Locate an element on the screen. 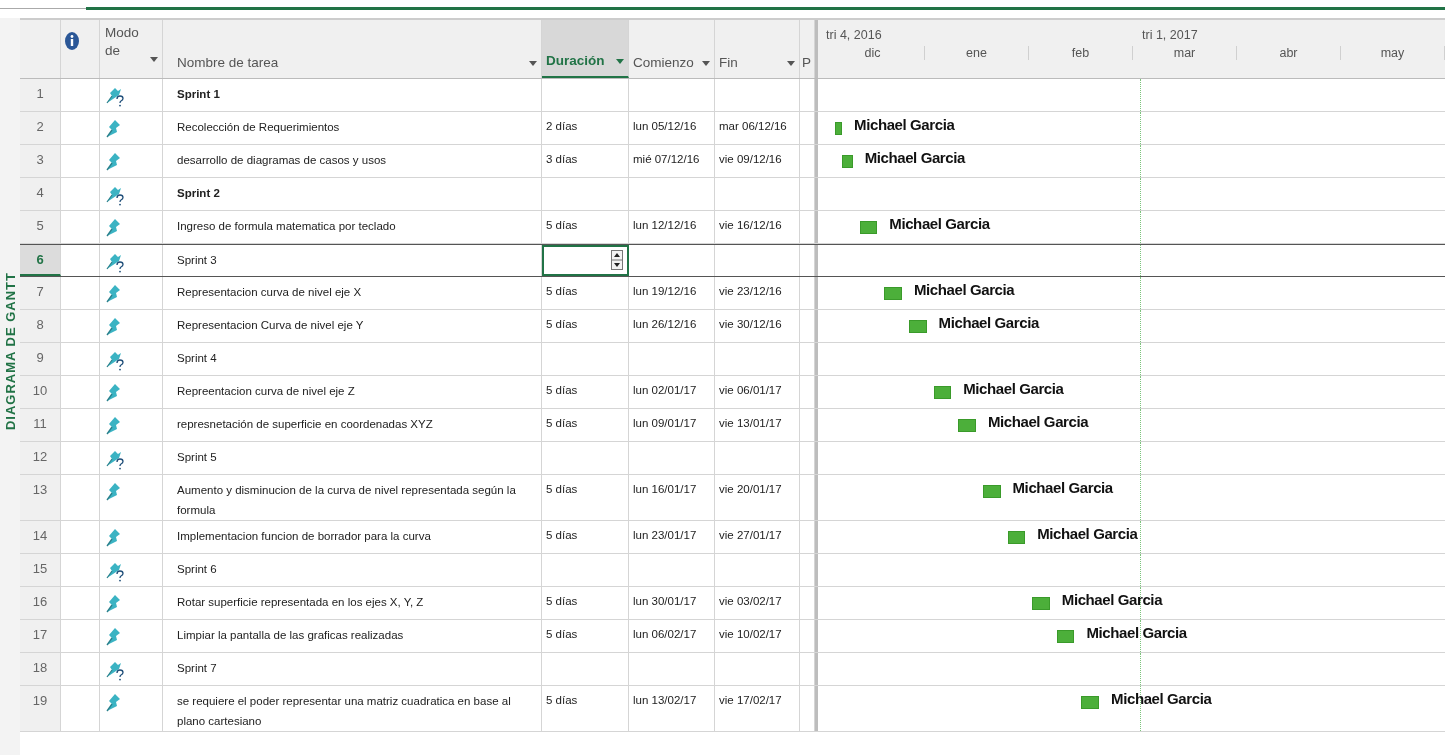  column-header: Duración is located at coordinates (585, 49).